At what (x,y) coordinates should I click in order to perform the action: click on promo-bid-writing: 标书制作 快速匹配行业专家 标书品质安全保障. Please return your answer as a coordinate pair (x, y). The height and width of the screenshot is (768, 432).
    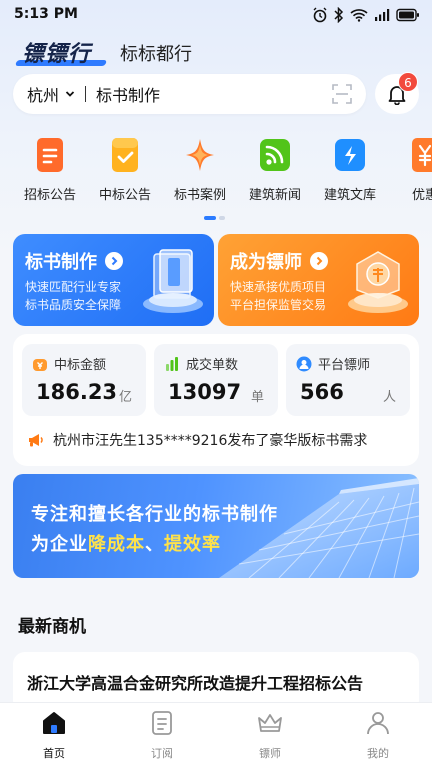
    Looking at the image, I should click on (113, 280).